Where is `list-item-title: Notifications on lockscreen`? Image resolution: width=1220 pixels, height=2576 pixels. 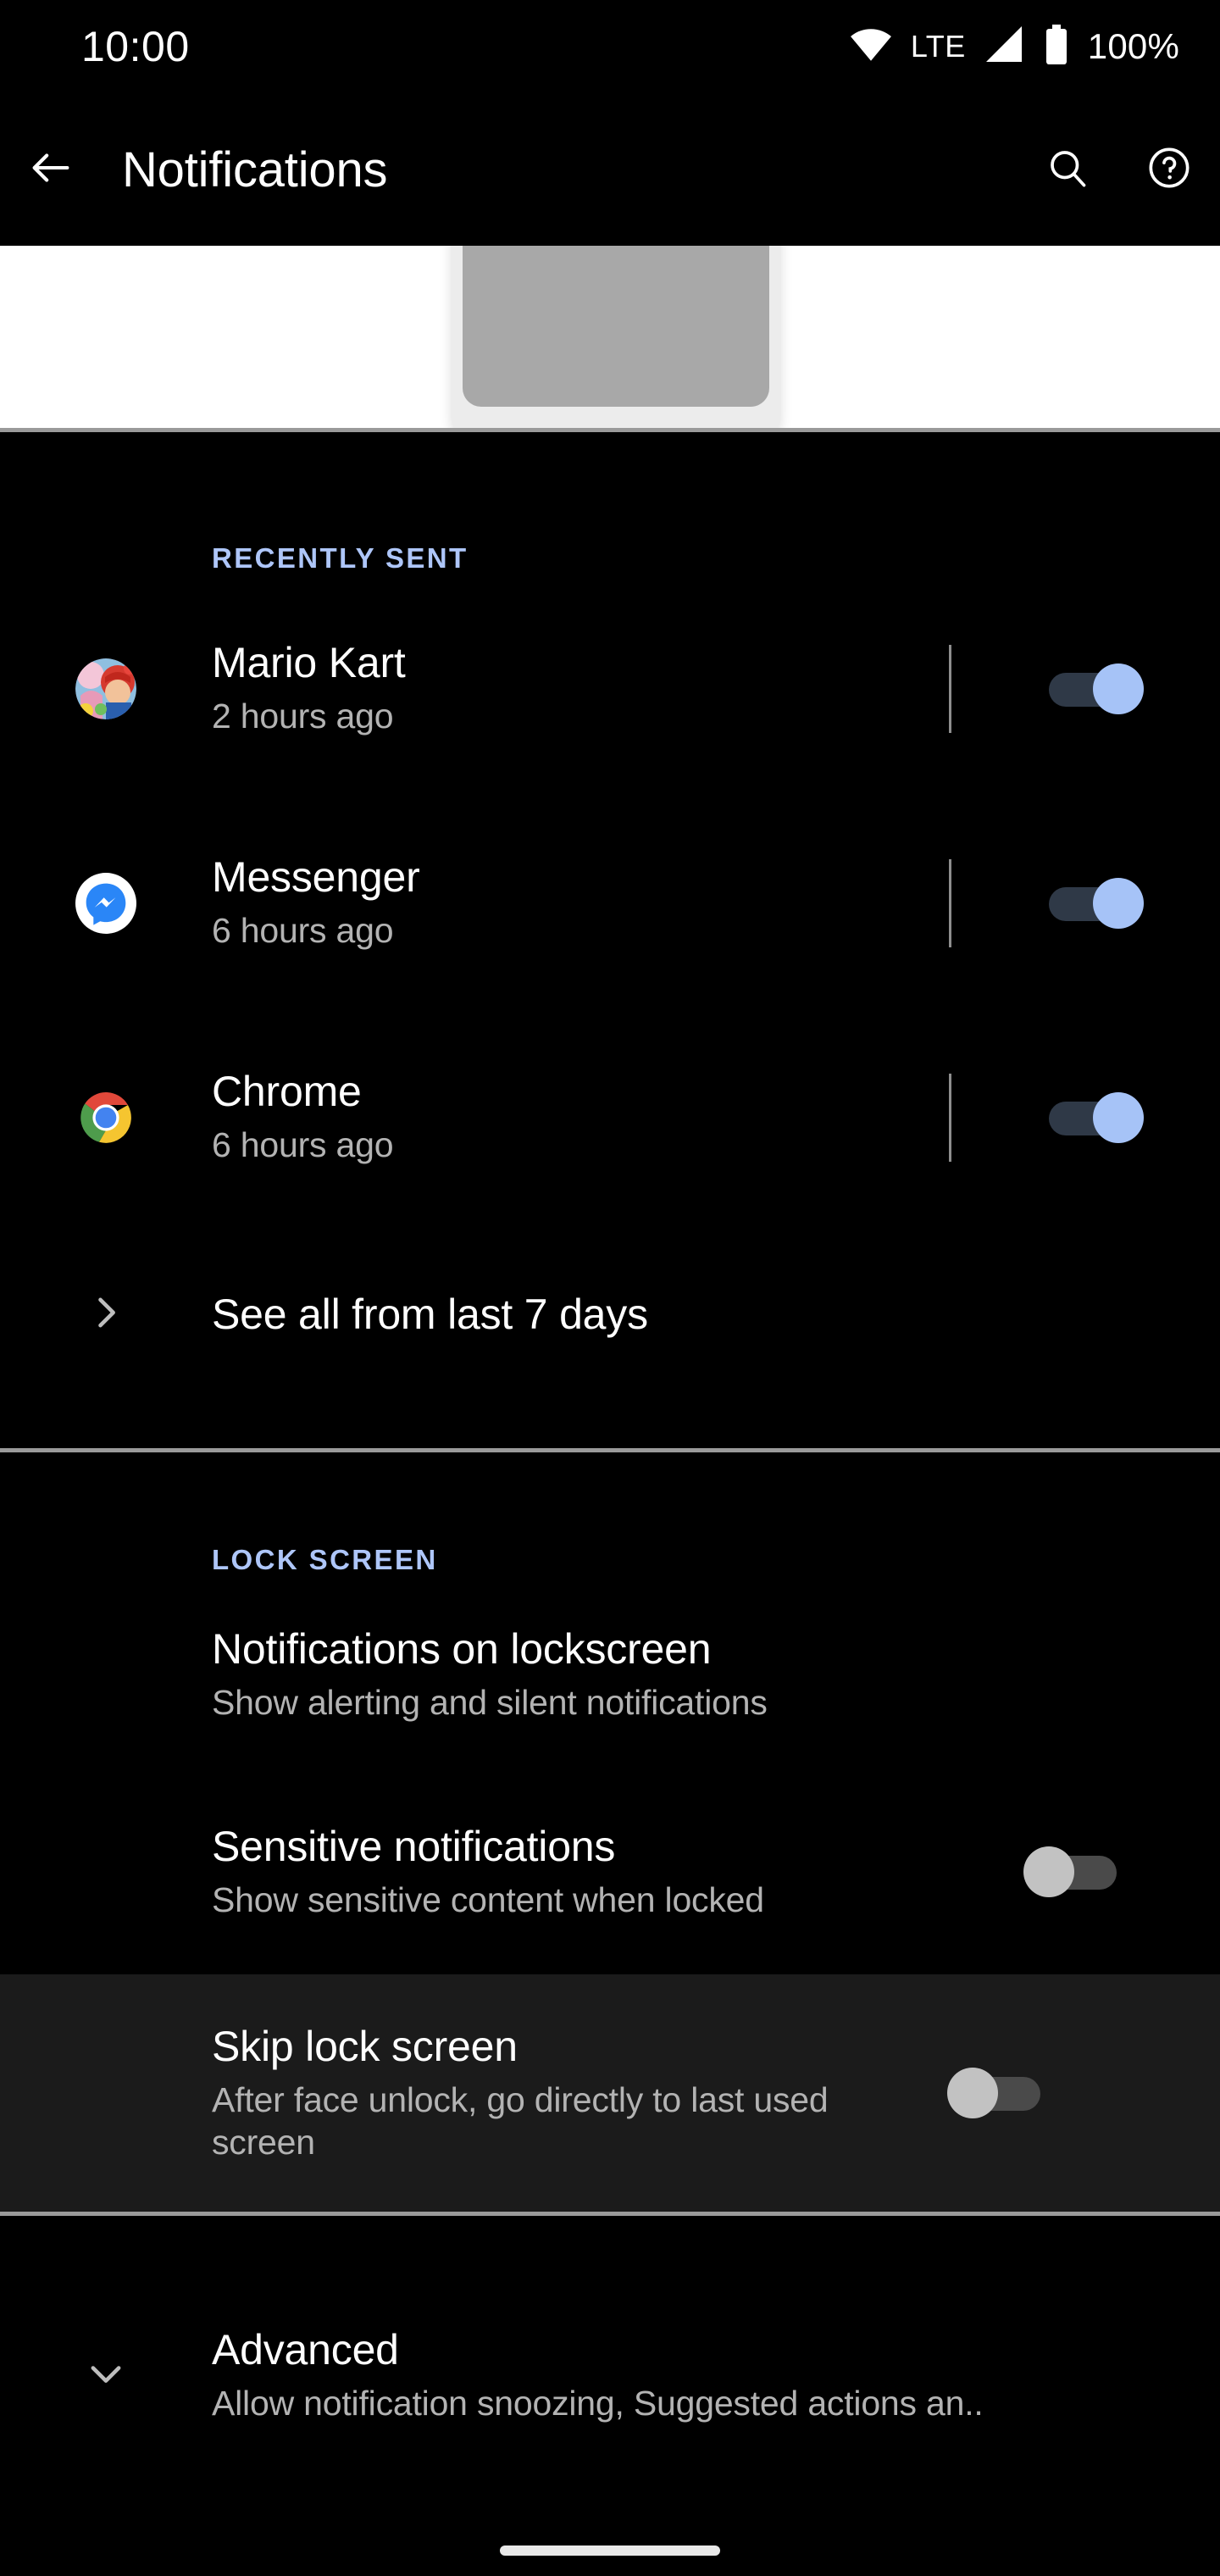
list-item-title: Notifications on lockscreen is located at coordinates (462, 1649).